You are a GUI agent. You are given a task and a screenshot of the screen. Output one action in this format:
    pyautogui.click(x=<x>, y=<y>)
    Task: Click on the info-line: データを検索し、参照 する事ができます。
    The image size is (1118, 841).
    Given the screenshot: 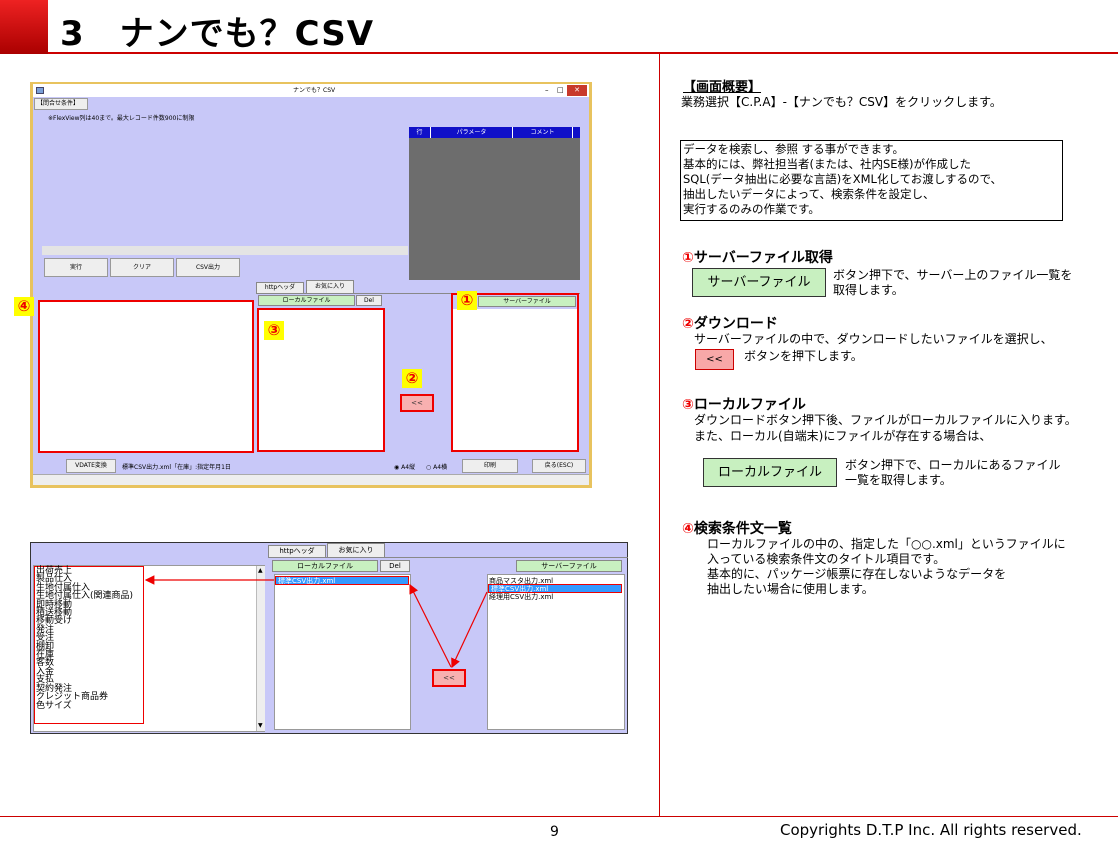 What is the action you would take?
    pyautogui.click(x=794, y=149)
    